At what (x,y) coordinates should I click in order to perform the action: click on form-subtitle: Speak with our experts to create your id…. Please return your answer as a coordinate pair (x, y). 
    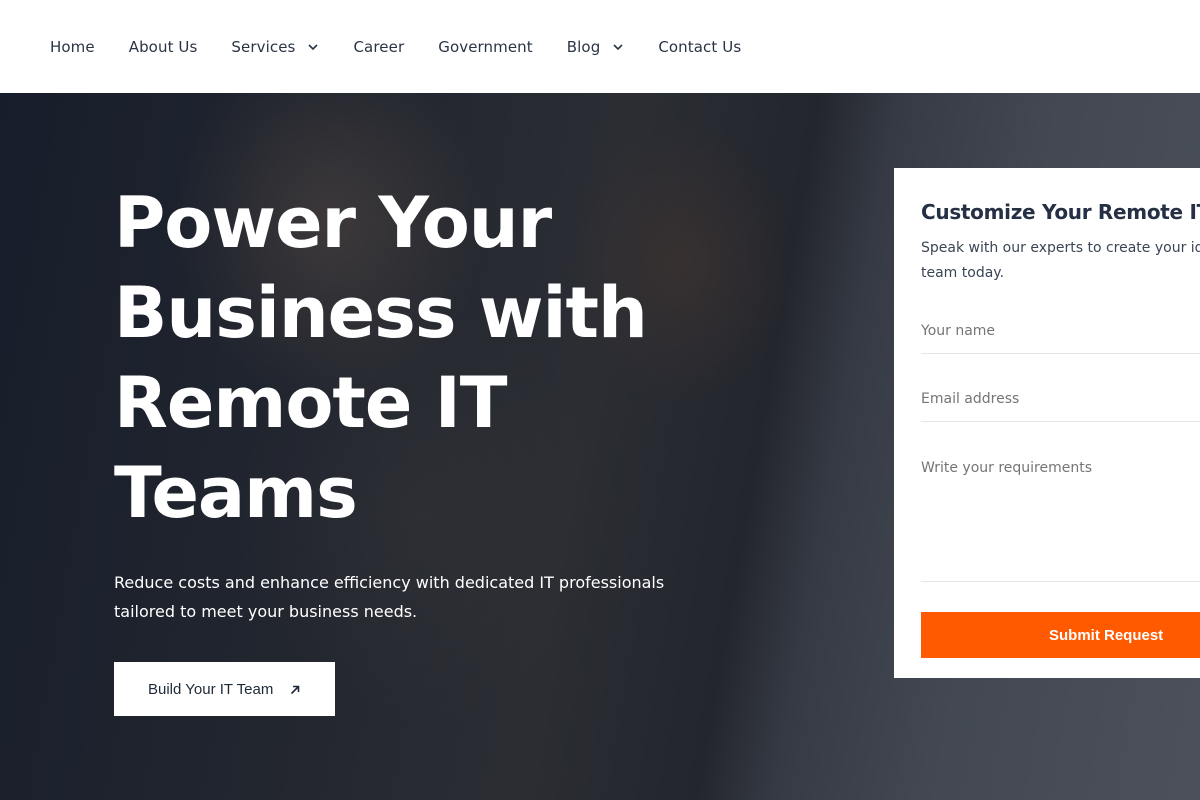
    Looking at the image, I should click on (1060, 260).